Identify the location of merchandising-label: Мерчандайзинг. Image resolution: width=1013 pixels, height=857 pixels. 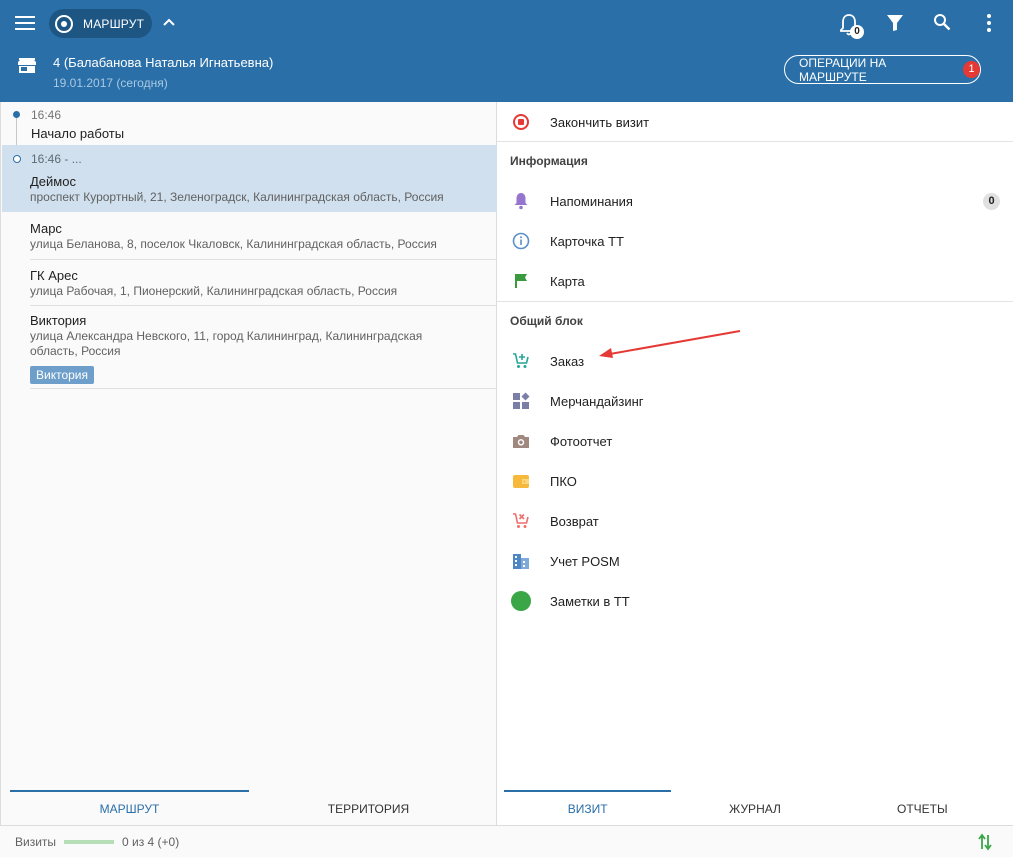
(597, 401).